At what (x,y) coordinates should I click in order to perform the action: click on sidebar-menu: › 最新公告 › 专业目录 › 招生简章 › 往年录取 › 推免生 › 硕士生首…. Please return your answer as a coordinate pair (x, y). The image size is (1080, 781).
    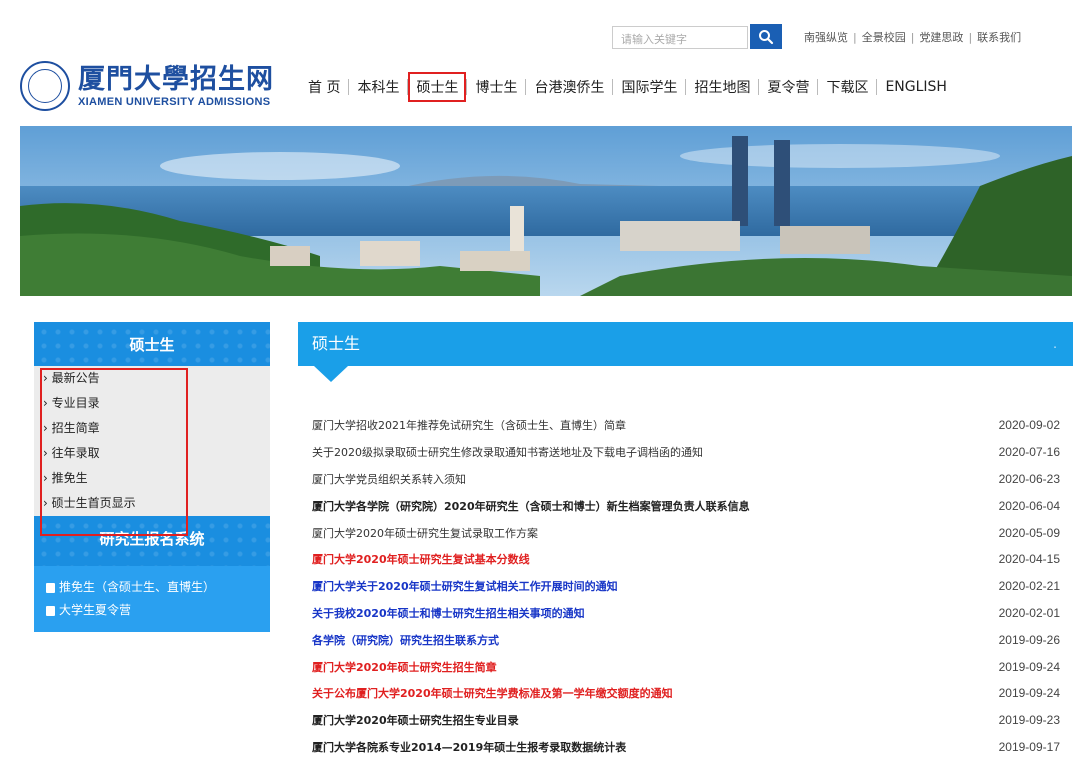
    Looking at the image, I should click on (152, 451).